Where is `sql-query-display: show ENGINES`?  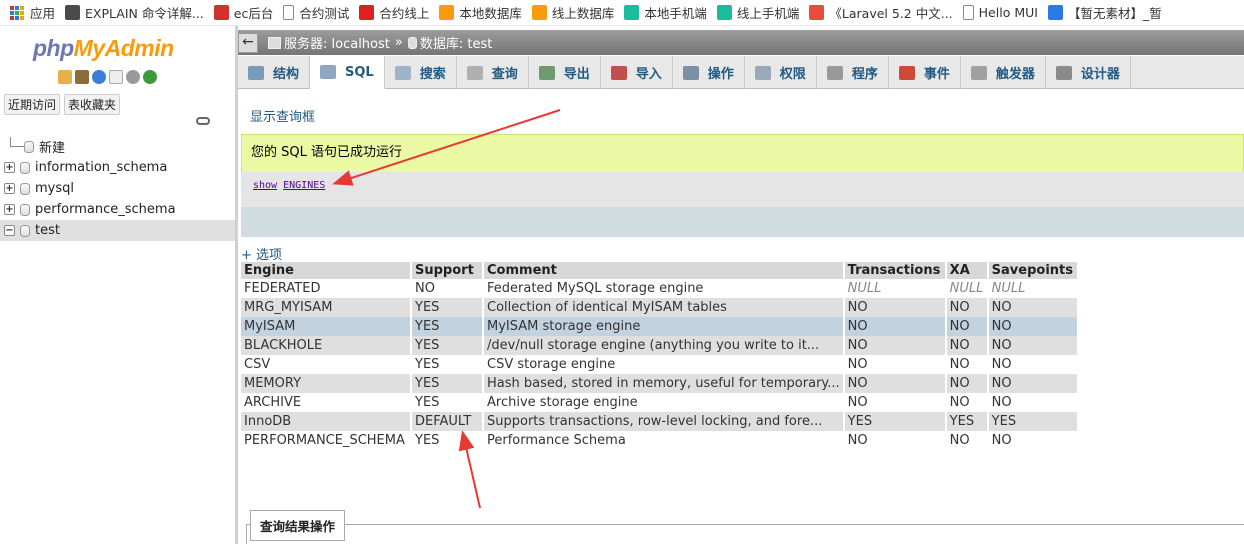 sql-query-display: show ENGINES is located at coordinates (742, 189).